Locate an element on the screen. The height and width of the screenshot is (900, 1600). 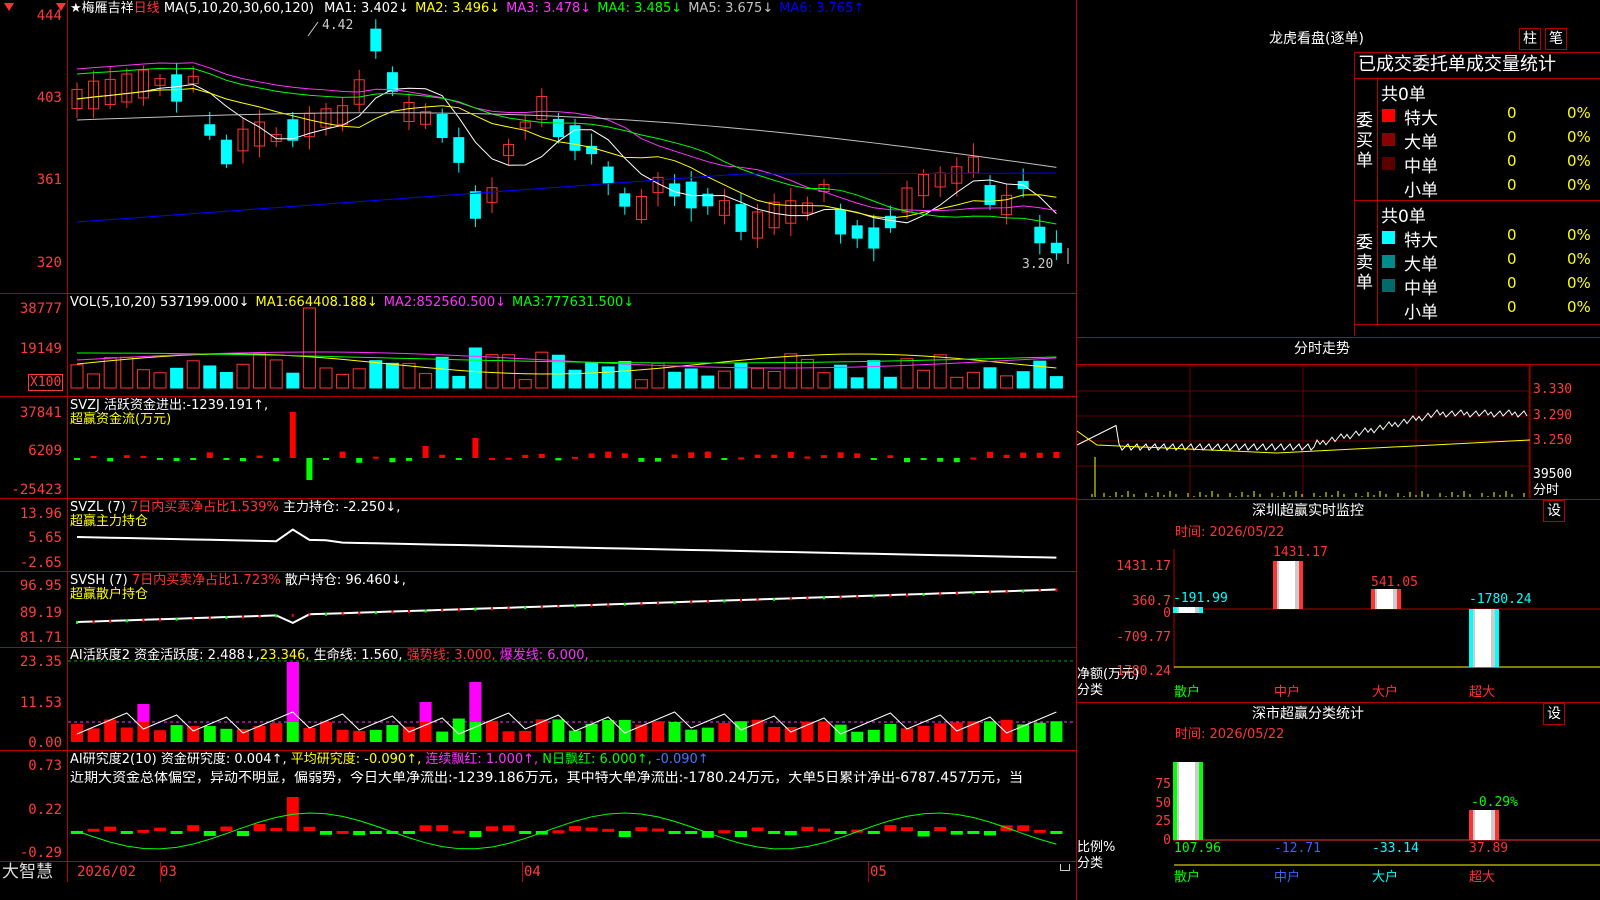
y-axis-label: 净额(万元) is located at coordinates (1108, 674).